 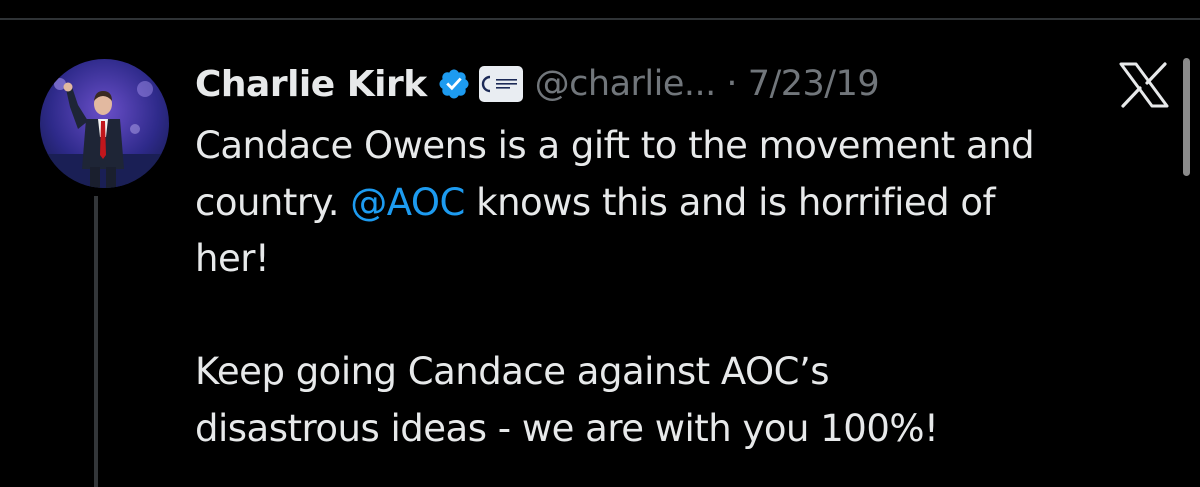 What do you see at coordinates (232, 258) in the screenshot?
I see `tweet-text-line: her!` at bounding box center [232, 258].